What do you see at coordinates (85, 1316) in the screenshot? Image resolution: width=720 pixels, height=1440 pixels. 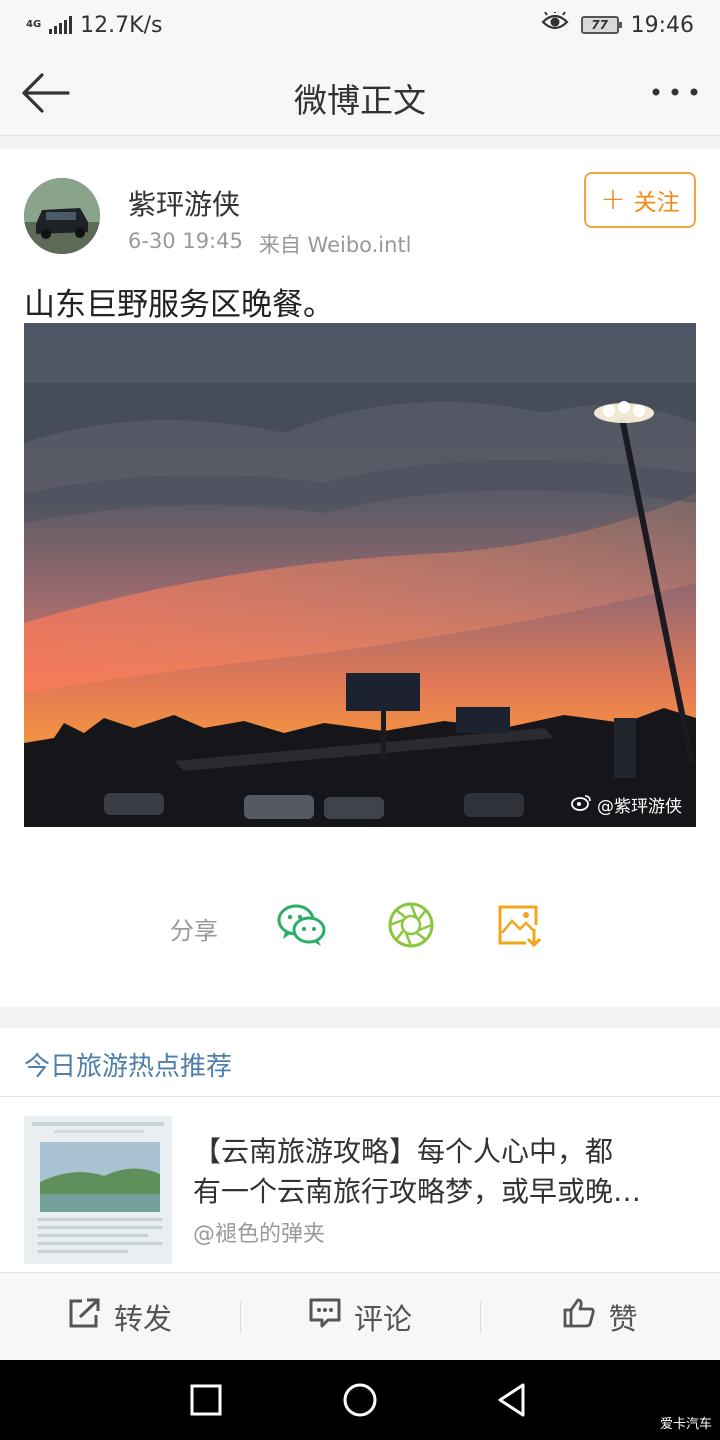 I see `repost-icon` at bounding box center [85, 1316].